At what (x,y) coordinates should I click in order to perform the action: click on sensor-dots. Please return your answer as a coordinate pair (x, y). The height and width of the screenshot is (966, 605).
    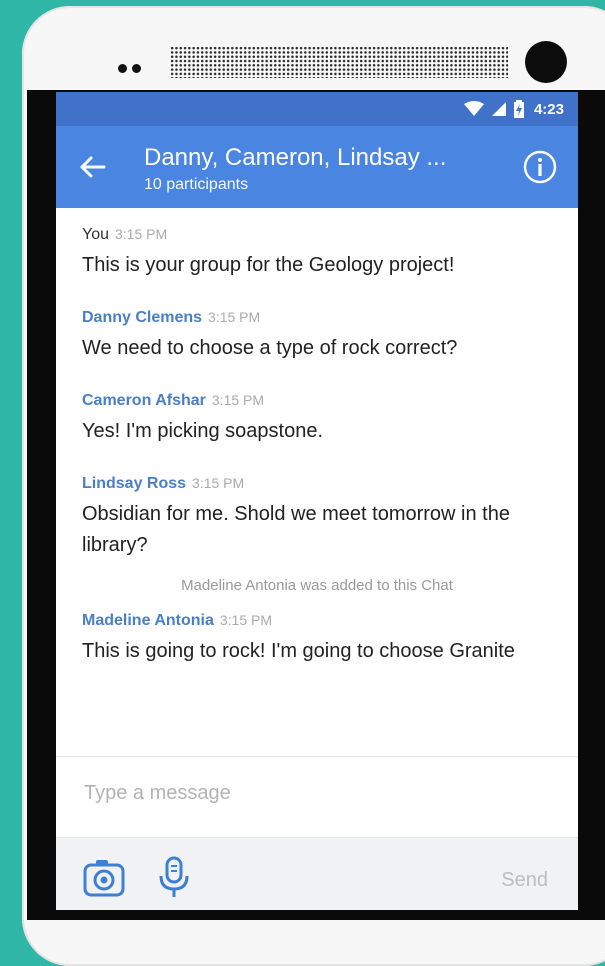
    Looking at the image, I should click on (129, 68).